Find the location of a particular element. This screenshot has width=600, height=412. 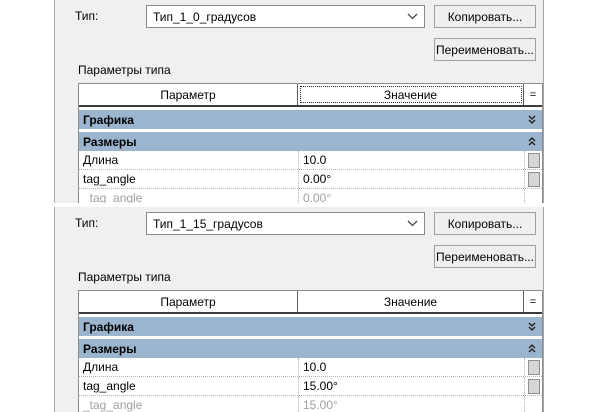

table-row-tag-angle-readonly: _tag_angle 0.00° is located at coordinates (310, 196).